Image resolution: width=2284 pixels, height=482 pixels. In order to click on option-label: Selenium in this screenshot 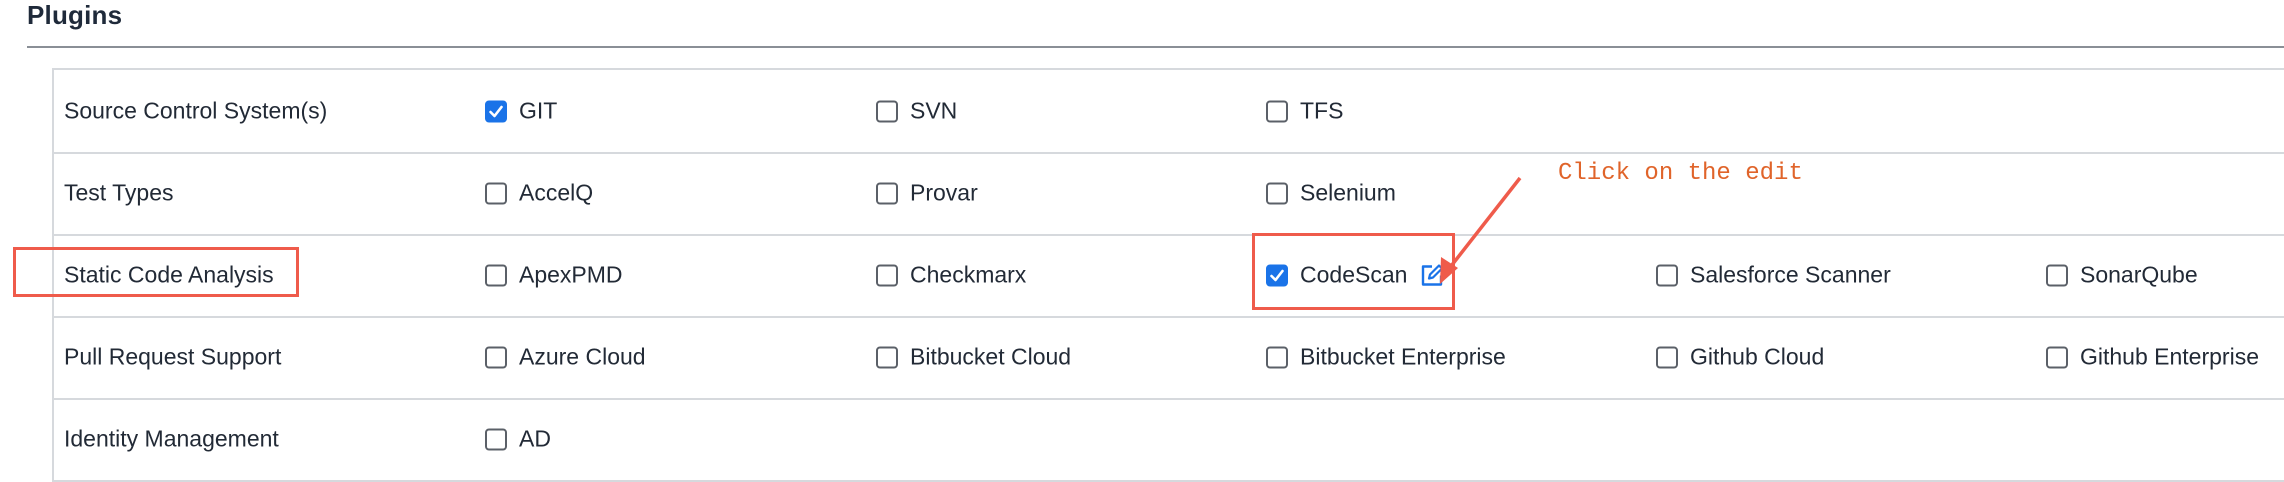, I will do `click(1348, 192)`.